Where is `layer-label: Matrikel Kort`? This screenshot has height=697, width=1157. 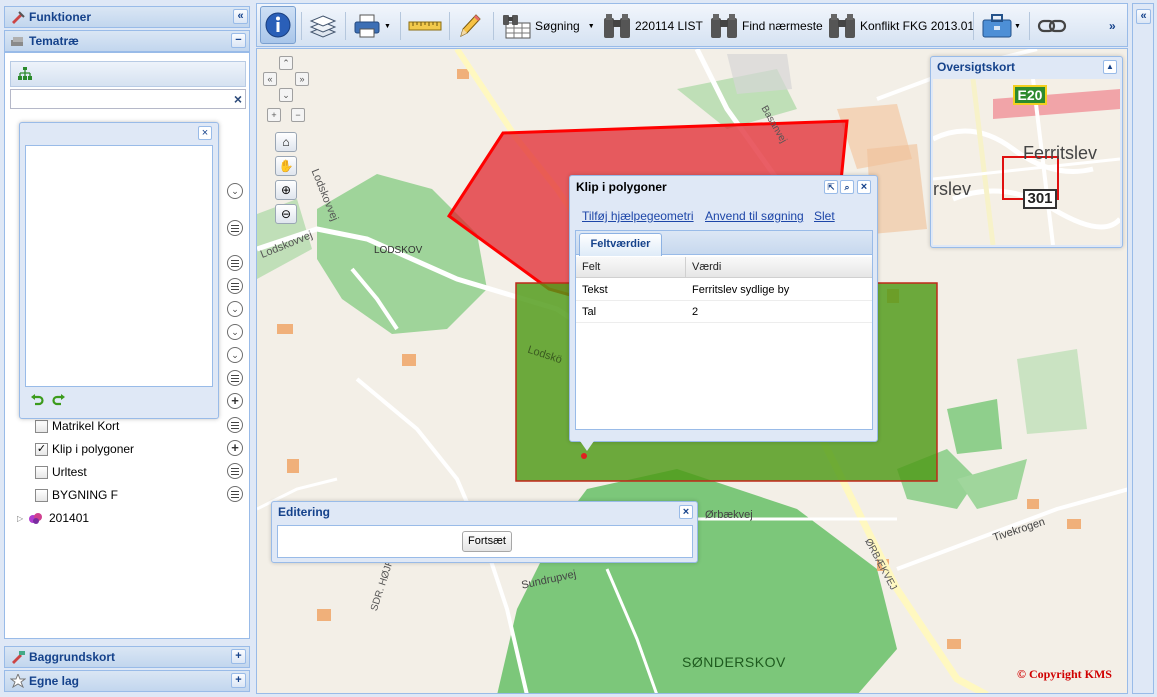
layer-label: Matrikel Kort is located at coordinates (86, 426).